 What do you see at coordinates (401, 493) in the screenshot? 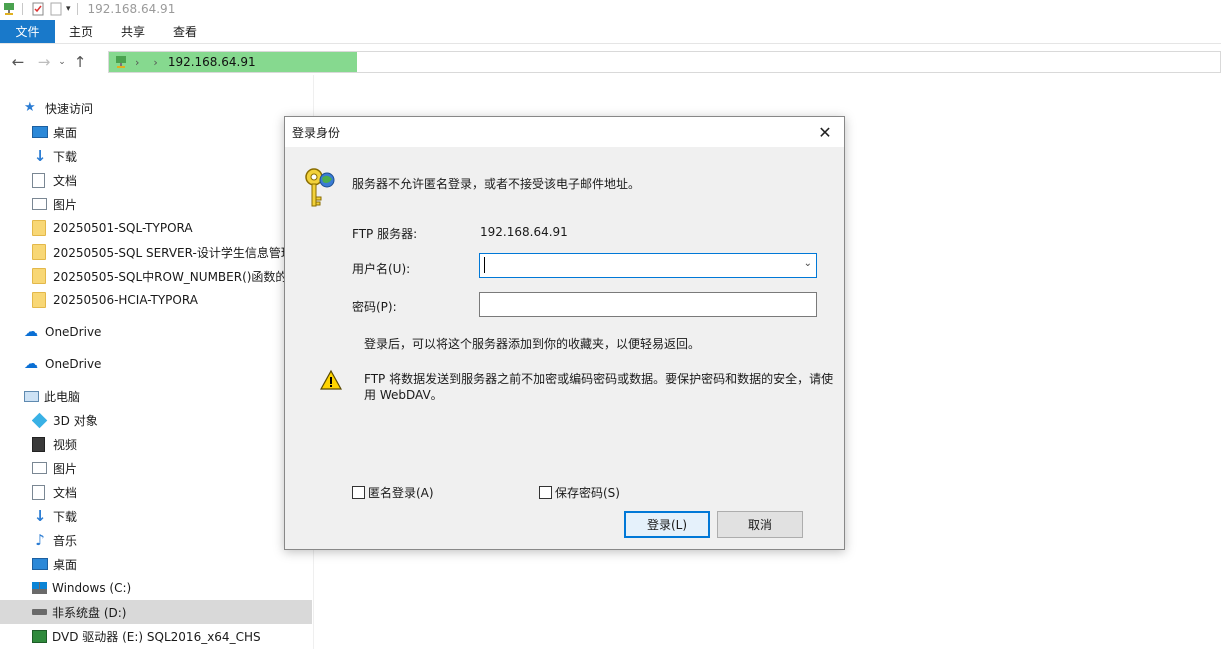
I see `checkbox-label: 匿名登录(A)` at bounding box center [401, 493].